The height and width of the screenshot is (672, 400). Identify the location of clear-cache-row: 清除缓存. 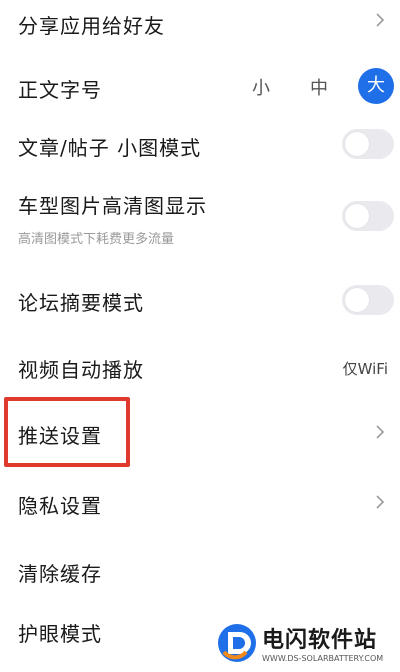
(200, 572).